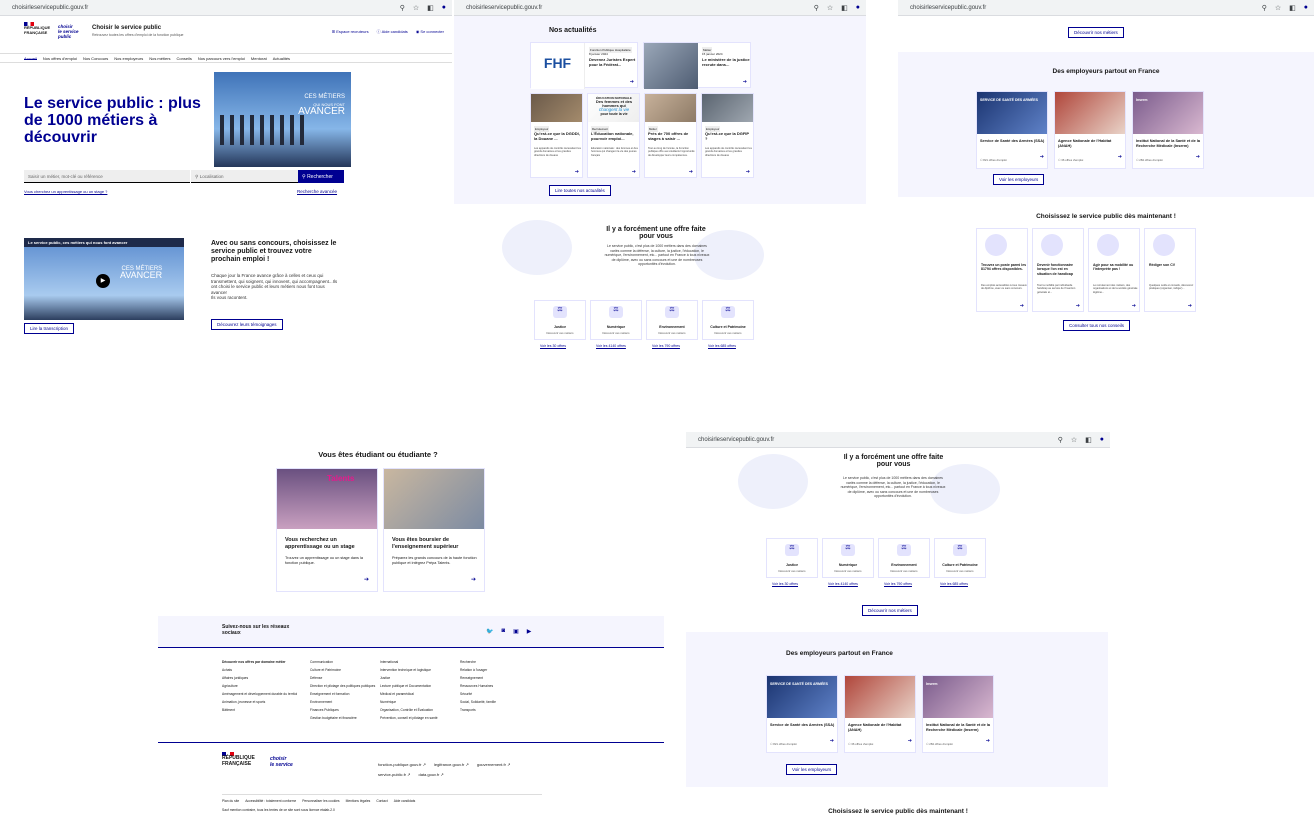  What do you see at coordinates (1097, 325) in the screenshot?
I see `advice-button: Consulter tous nos conseils` at bounding box center [1097, 325].